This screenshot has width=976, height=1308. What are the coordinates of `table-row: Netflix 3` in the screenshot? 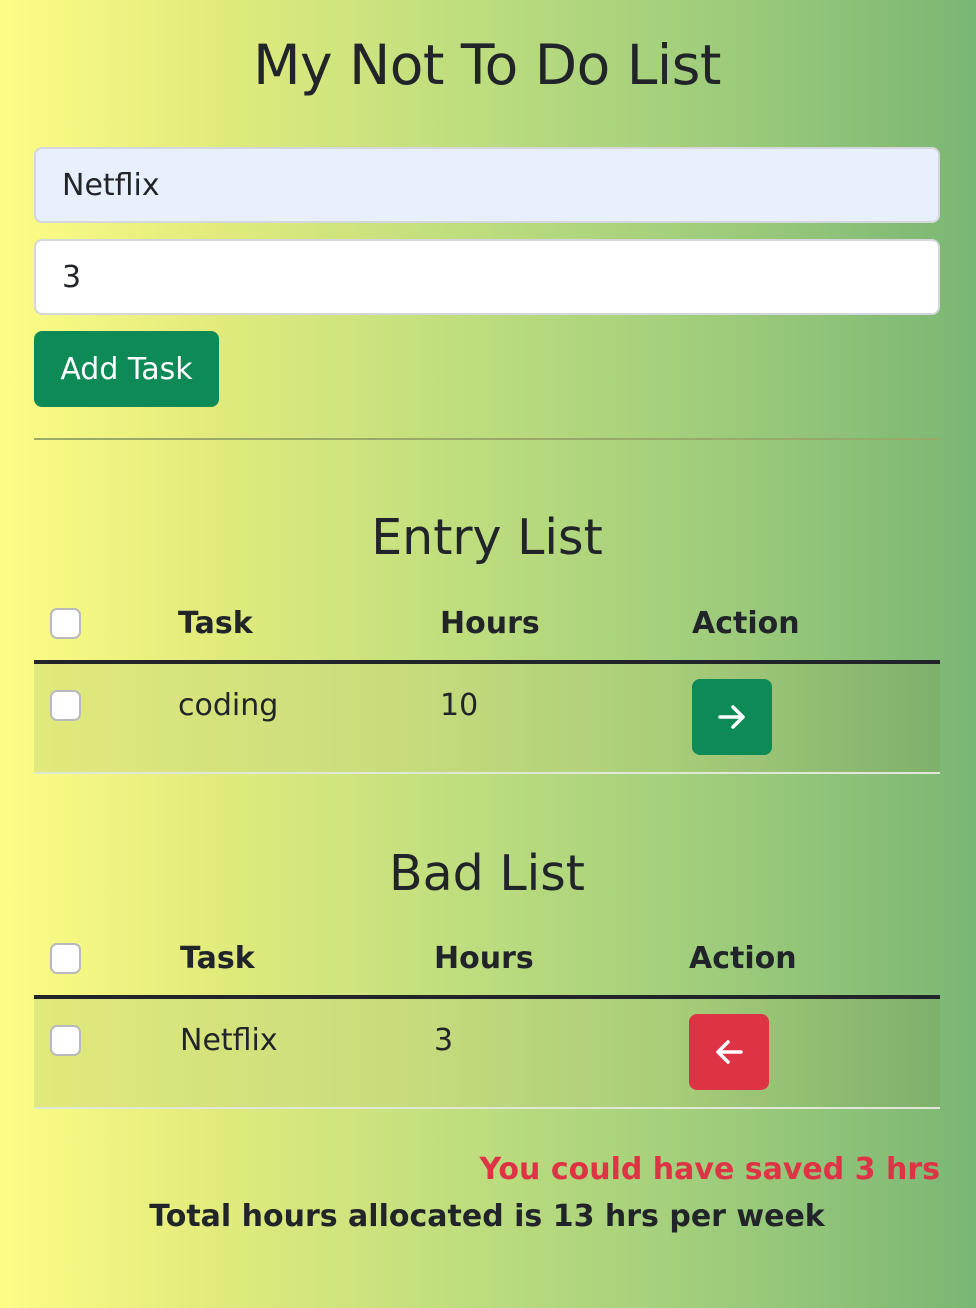 It's located at (487, 1054).